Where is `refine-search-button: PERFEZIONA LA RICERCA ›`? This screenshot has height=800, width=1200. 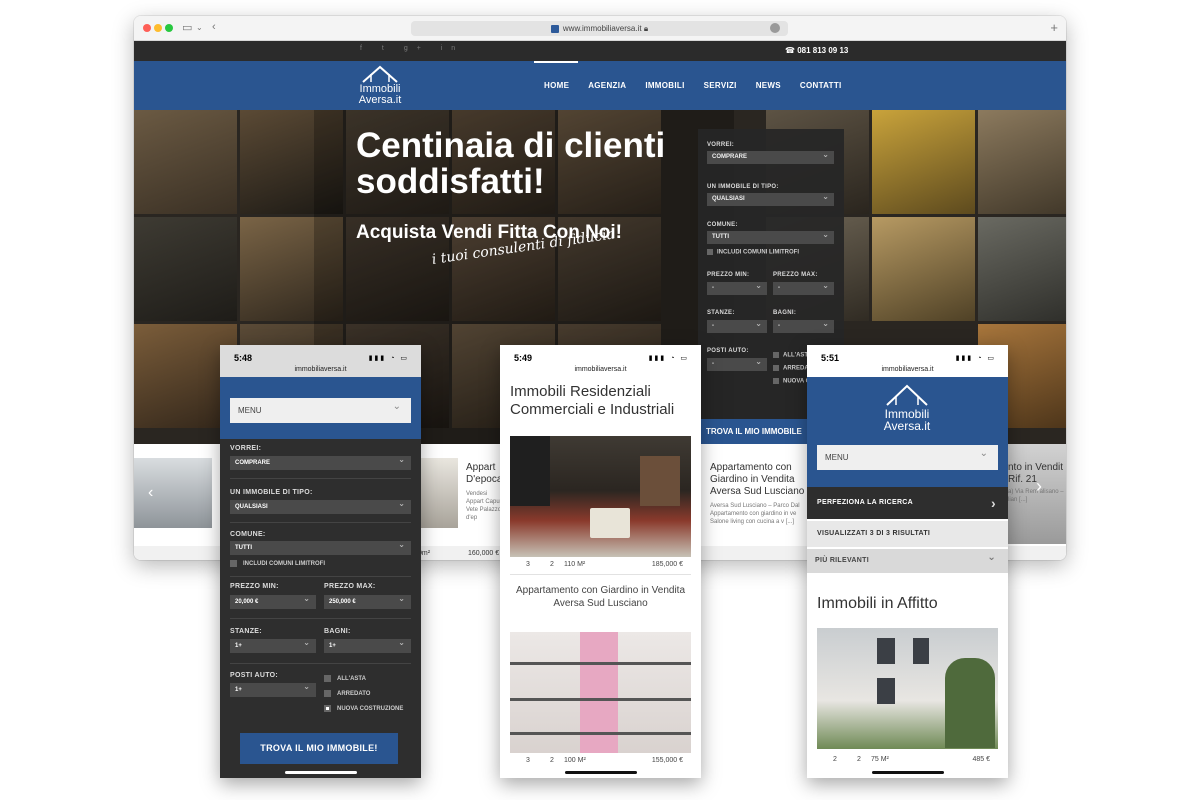
refine-search-button: PERFEZIONA LA RICERCA › is located at coordinates (907, 503).